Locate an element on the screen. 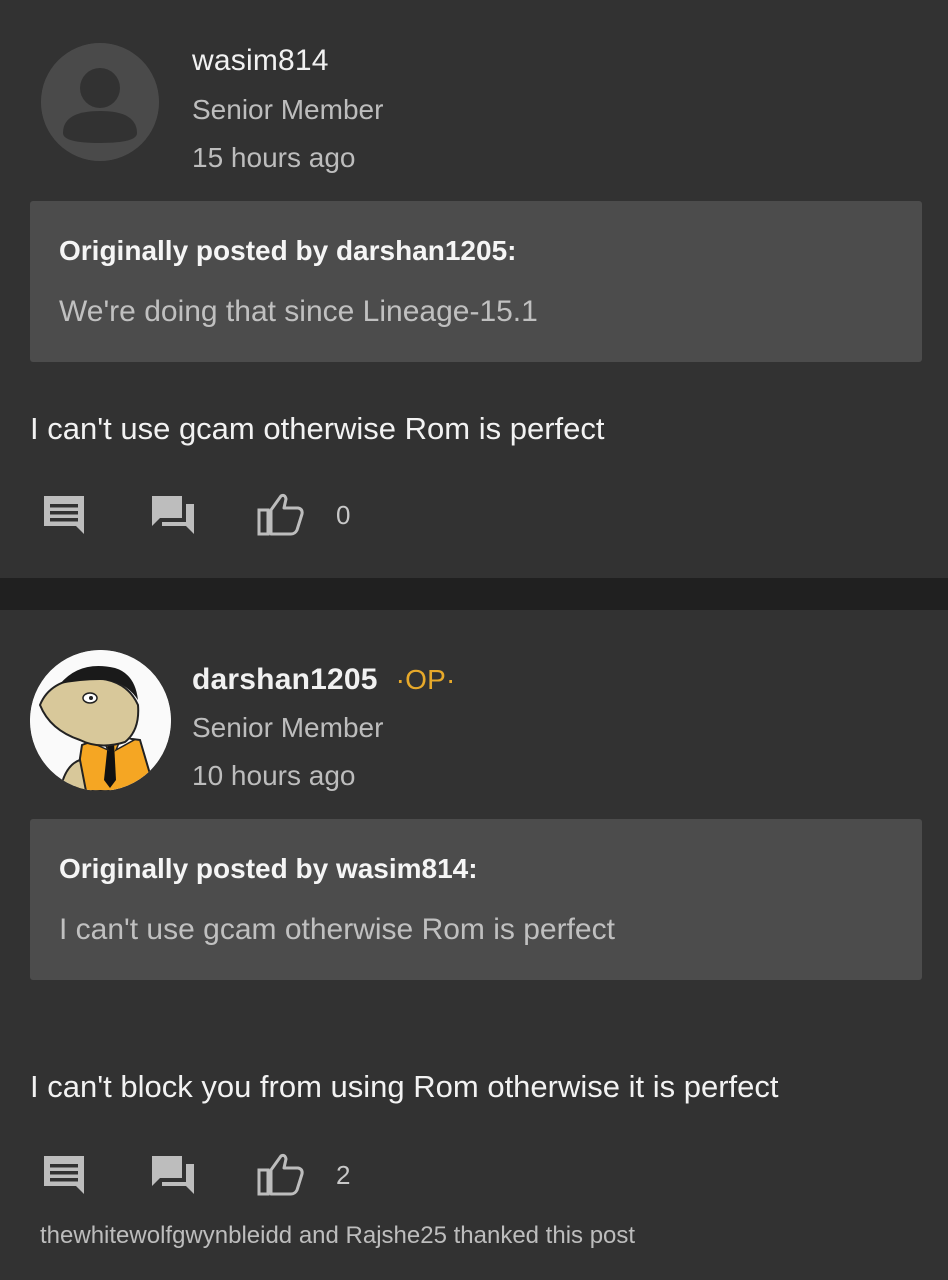 The width and height of the screenshot is (948, 1280). post-actions: 0 is located at coordinates (230, 515).